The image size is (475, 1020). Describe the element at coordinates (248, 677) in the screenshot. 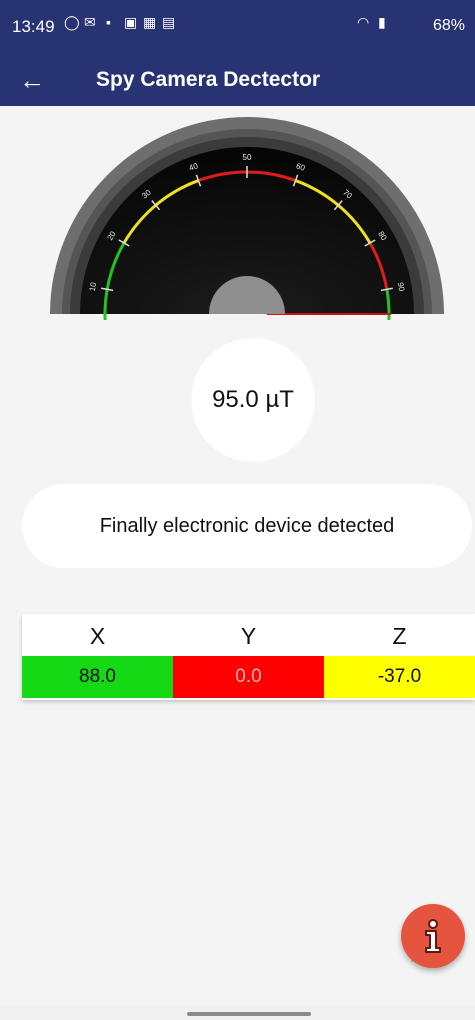

I see `axis-value-y: 0.0` at that location.